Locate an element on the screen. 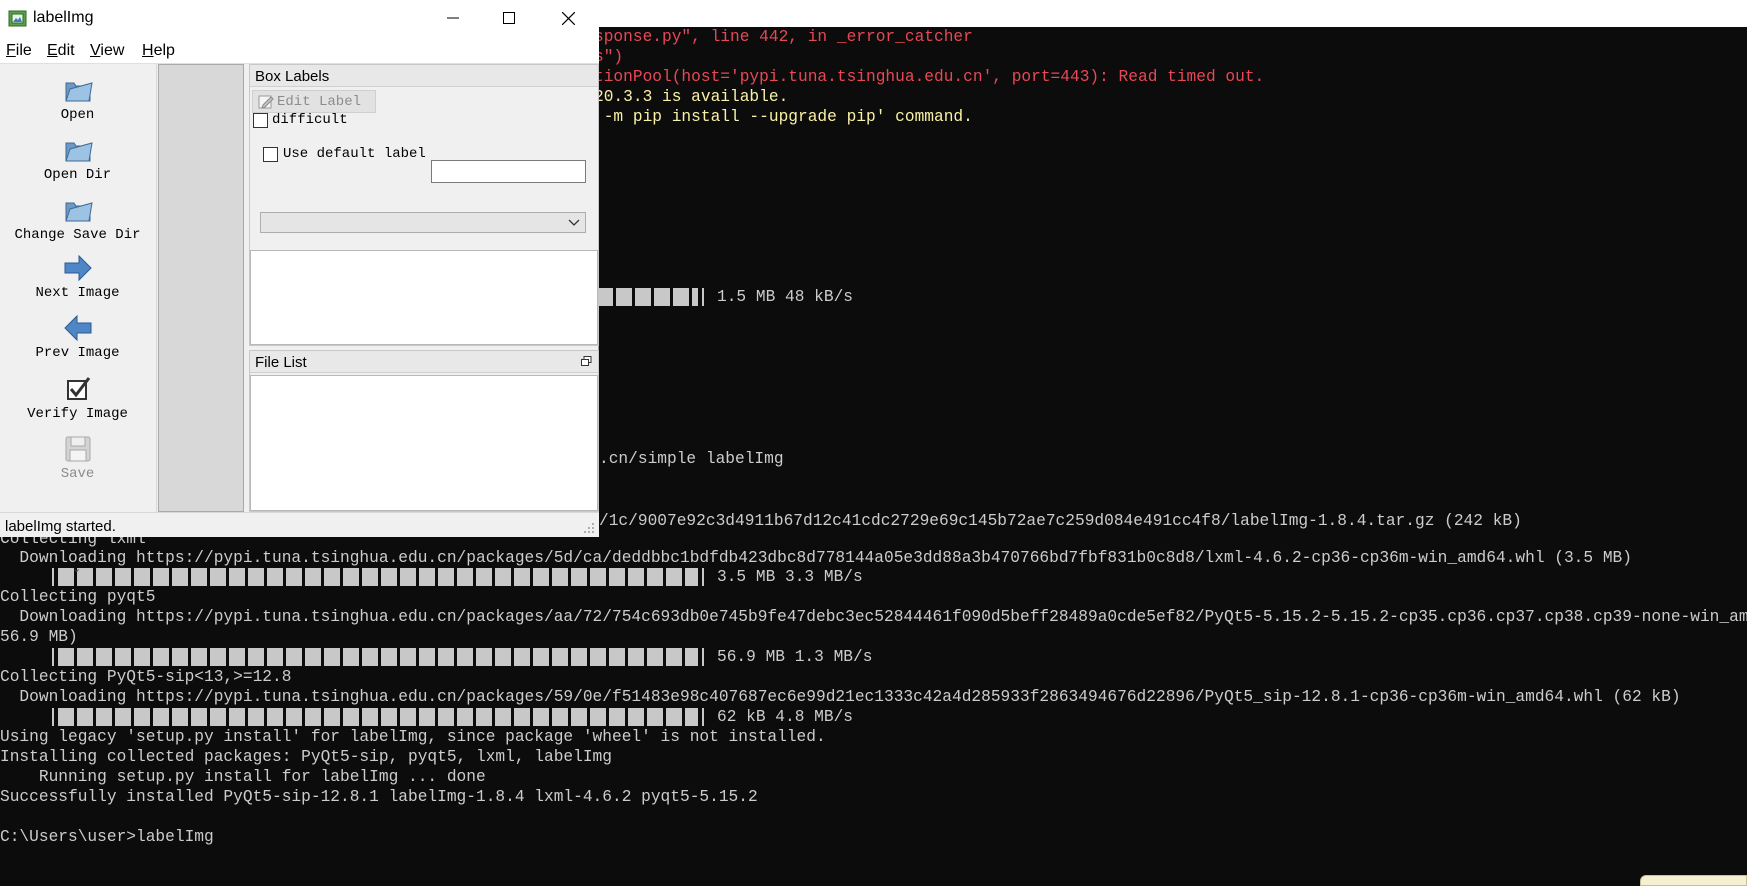 The image size is (1747, 886). tool-label: Verify Image is located at coordinates (77, 414).